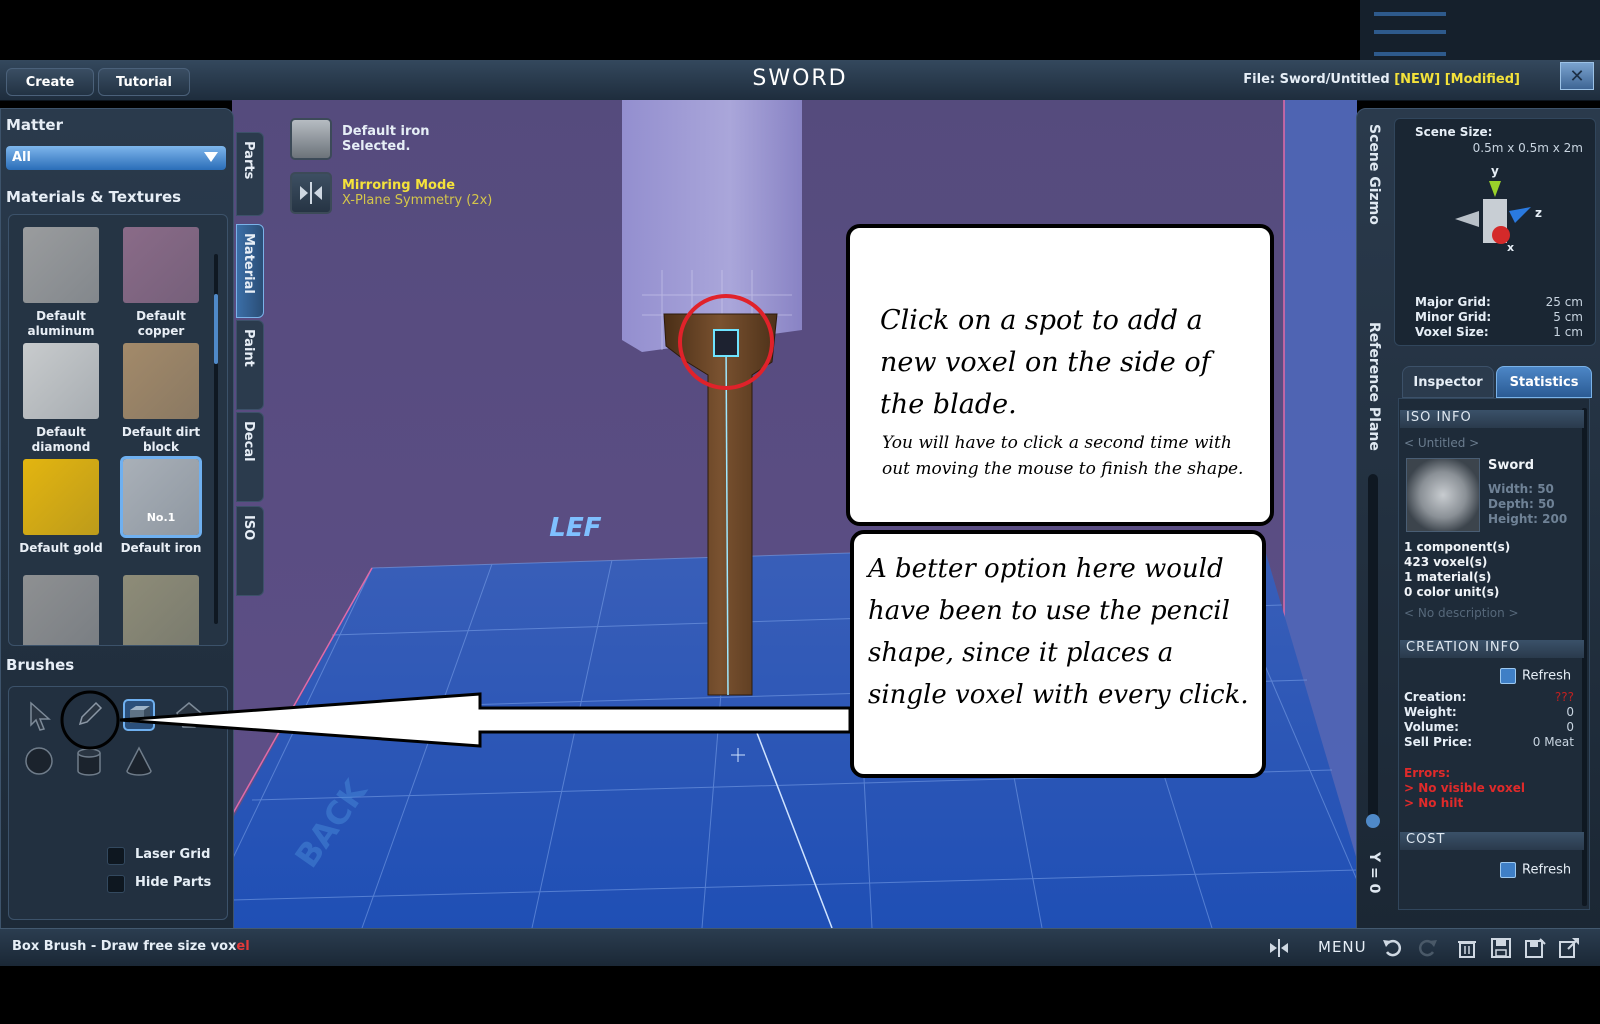  What do you see at coordinates (1570, 712) in the screenshot?
I see `weight-value: 0` at bounding box center [1570, 712].